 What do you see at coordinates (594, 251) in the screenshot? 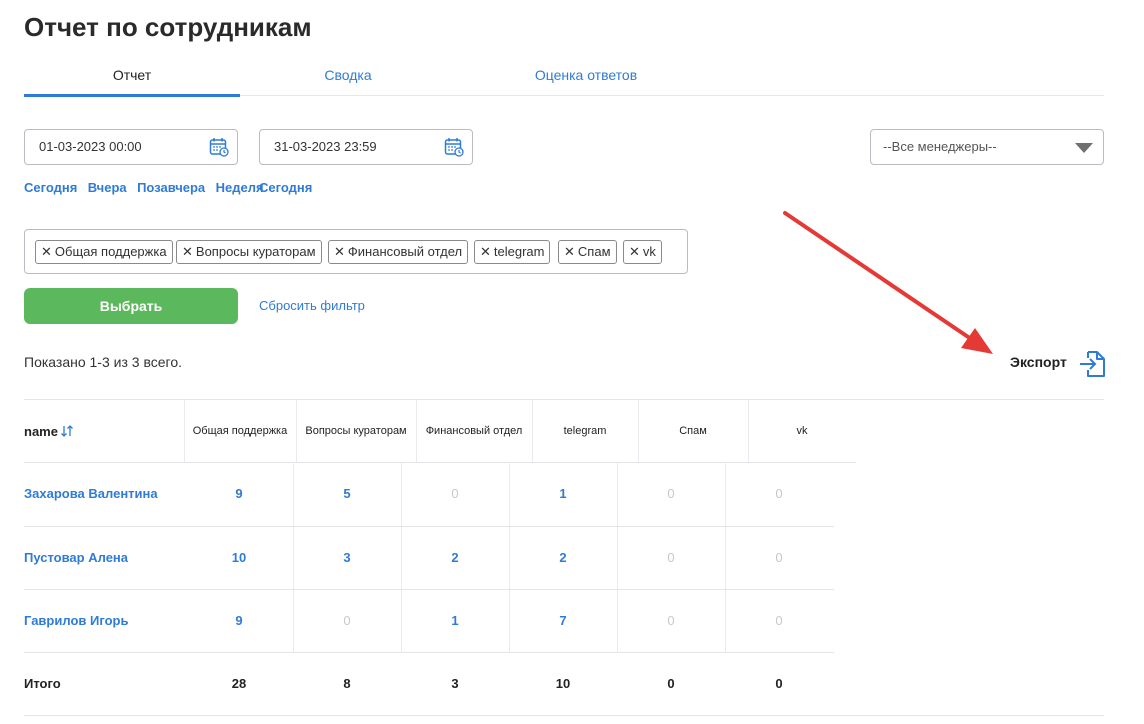
I see `filter-tag-label: Спам` at bounding box center [594, 251].